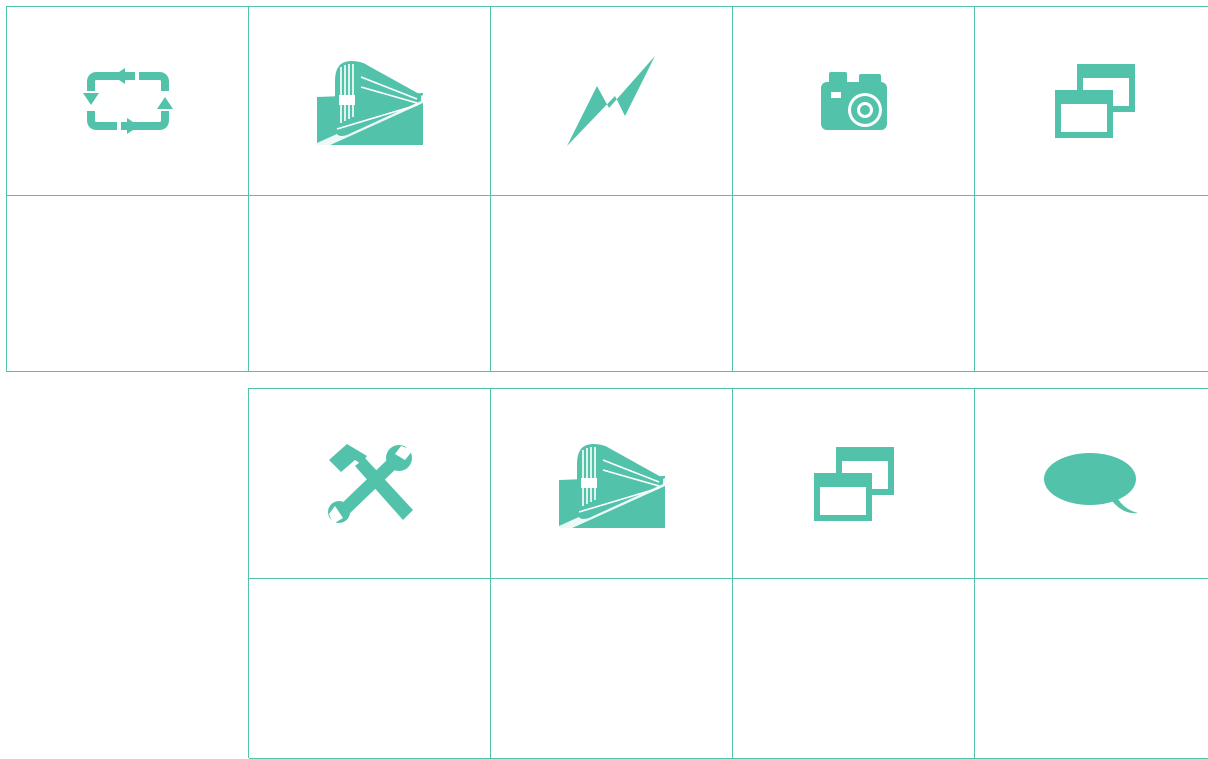  I want to click on camera-icon, so click(853, 101).